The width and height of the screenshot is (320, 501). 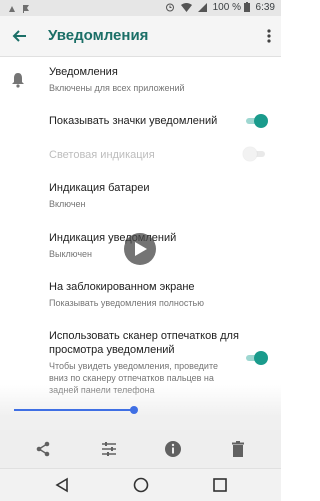 I want to click on app-bar: Уведомления, so click(x=140, y=36).